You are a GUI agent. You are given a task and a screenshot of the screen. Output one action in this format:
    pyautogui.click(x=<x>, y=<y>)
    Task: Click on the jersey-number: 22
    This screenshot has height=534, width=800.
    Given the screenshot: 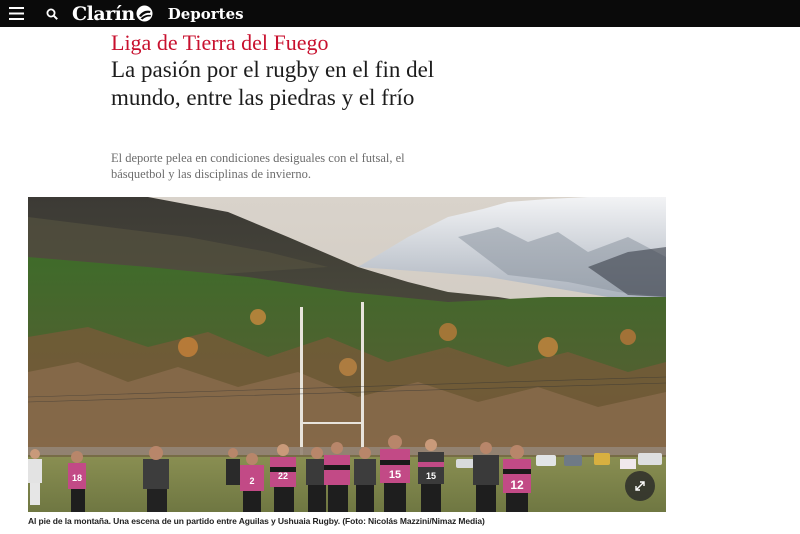 What is the action you would take?
    pyautogui.click(x=283, y=476)
    